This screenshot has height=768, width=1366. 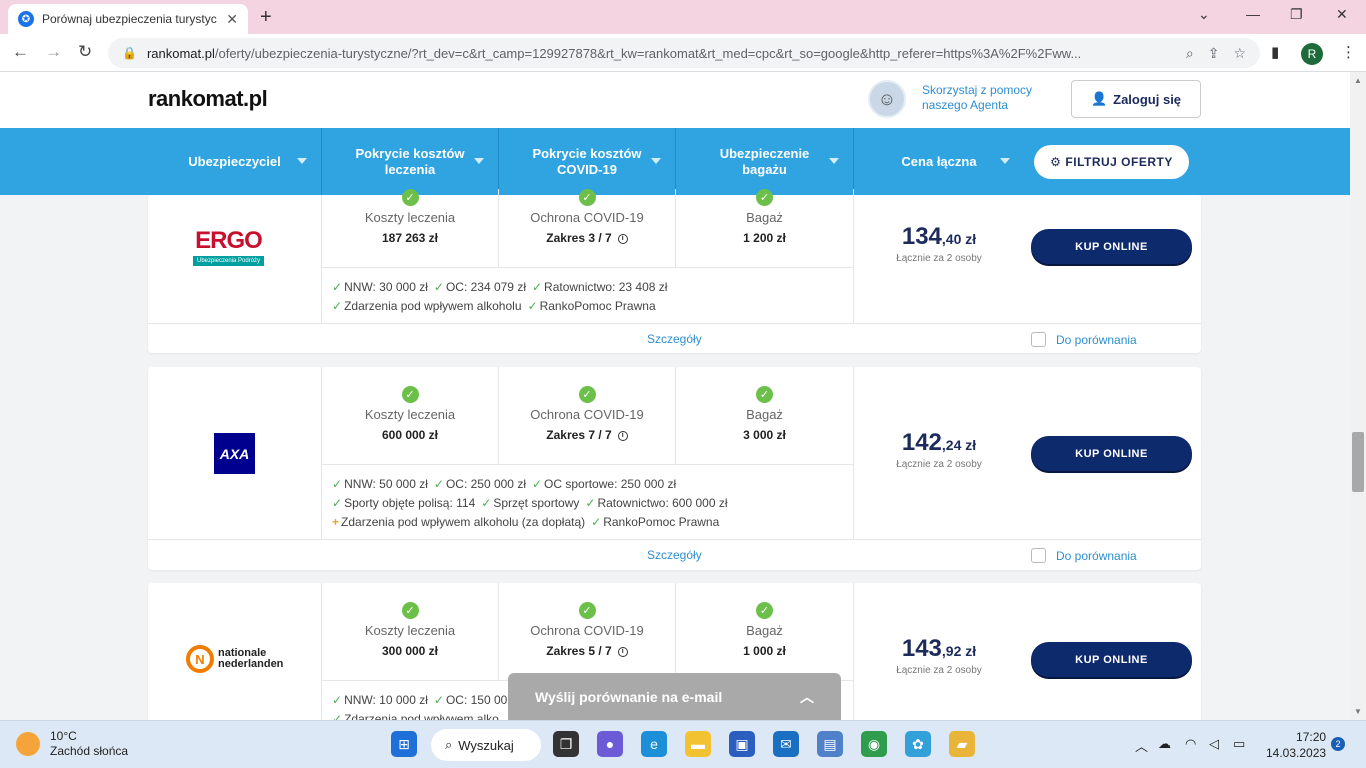 I want to click on side-panel-icon: ▮, so click(x=1275, y=52).